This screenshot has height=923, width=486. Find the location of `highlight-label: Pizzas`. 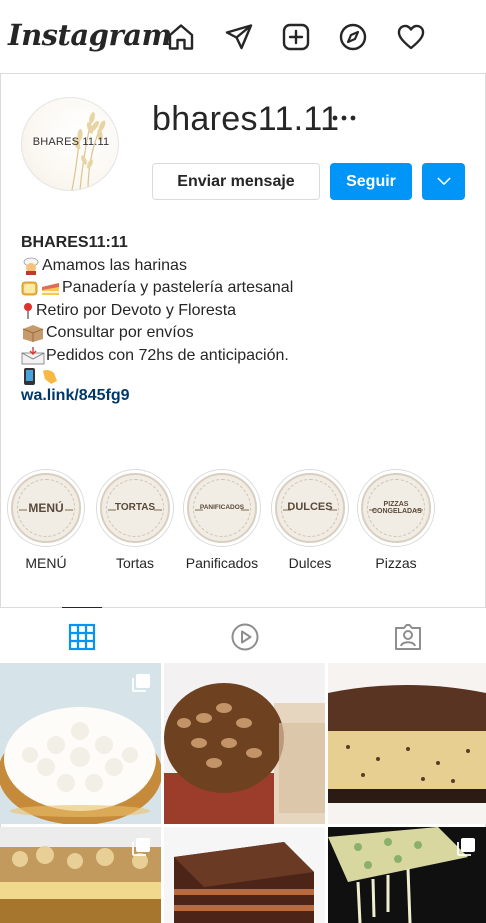

highlight-label: Pizzas is located at coordinates (396, 563).